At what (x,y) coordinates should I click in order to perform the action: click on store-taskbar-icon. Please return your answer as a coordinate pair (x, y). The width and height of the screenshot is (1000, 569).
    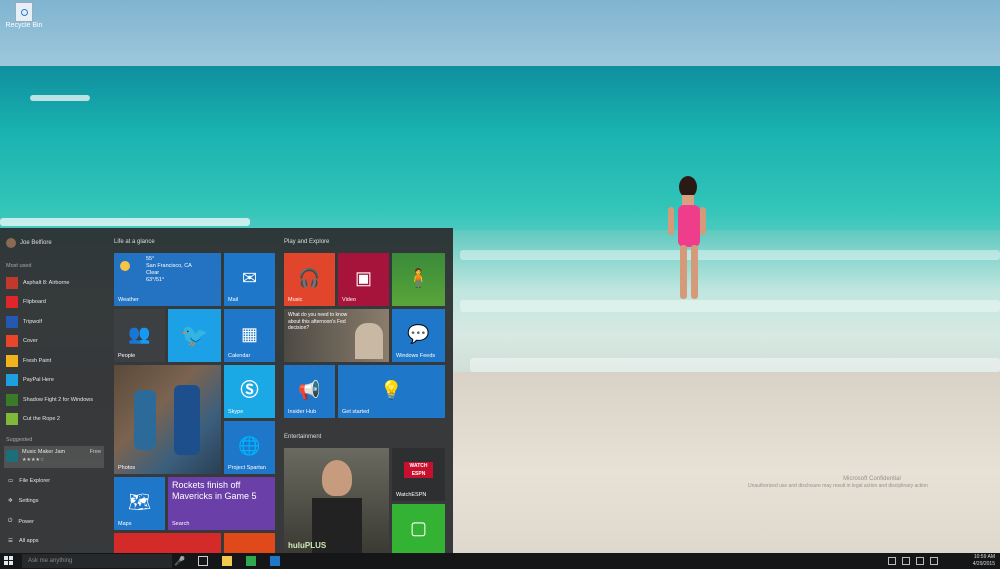
    Looking at the image, I should click on (251, 561).